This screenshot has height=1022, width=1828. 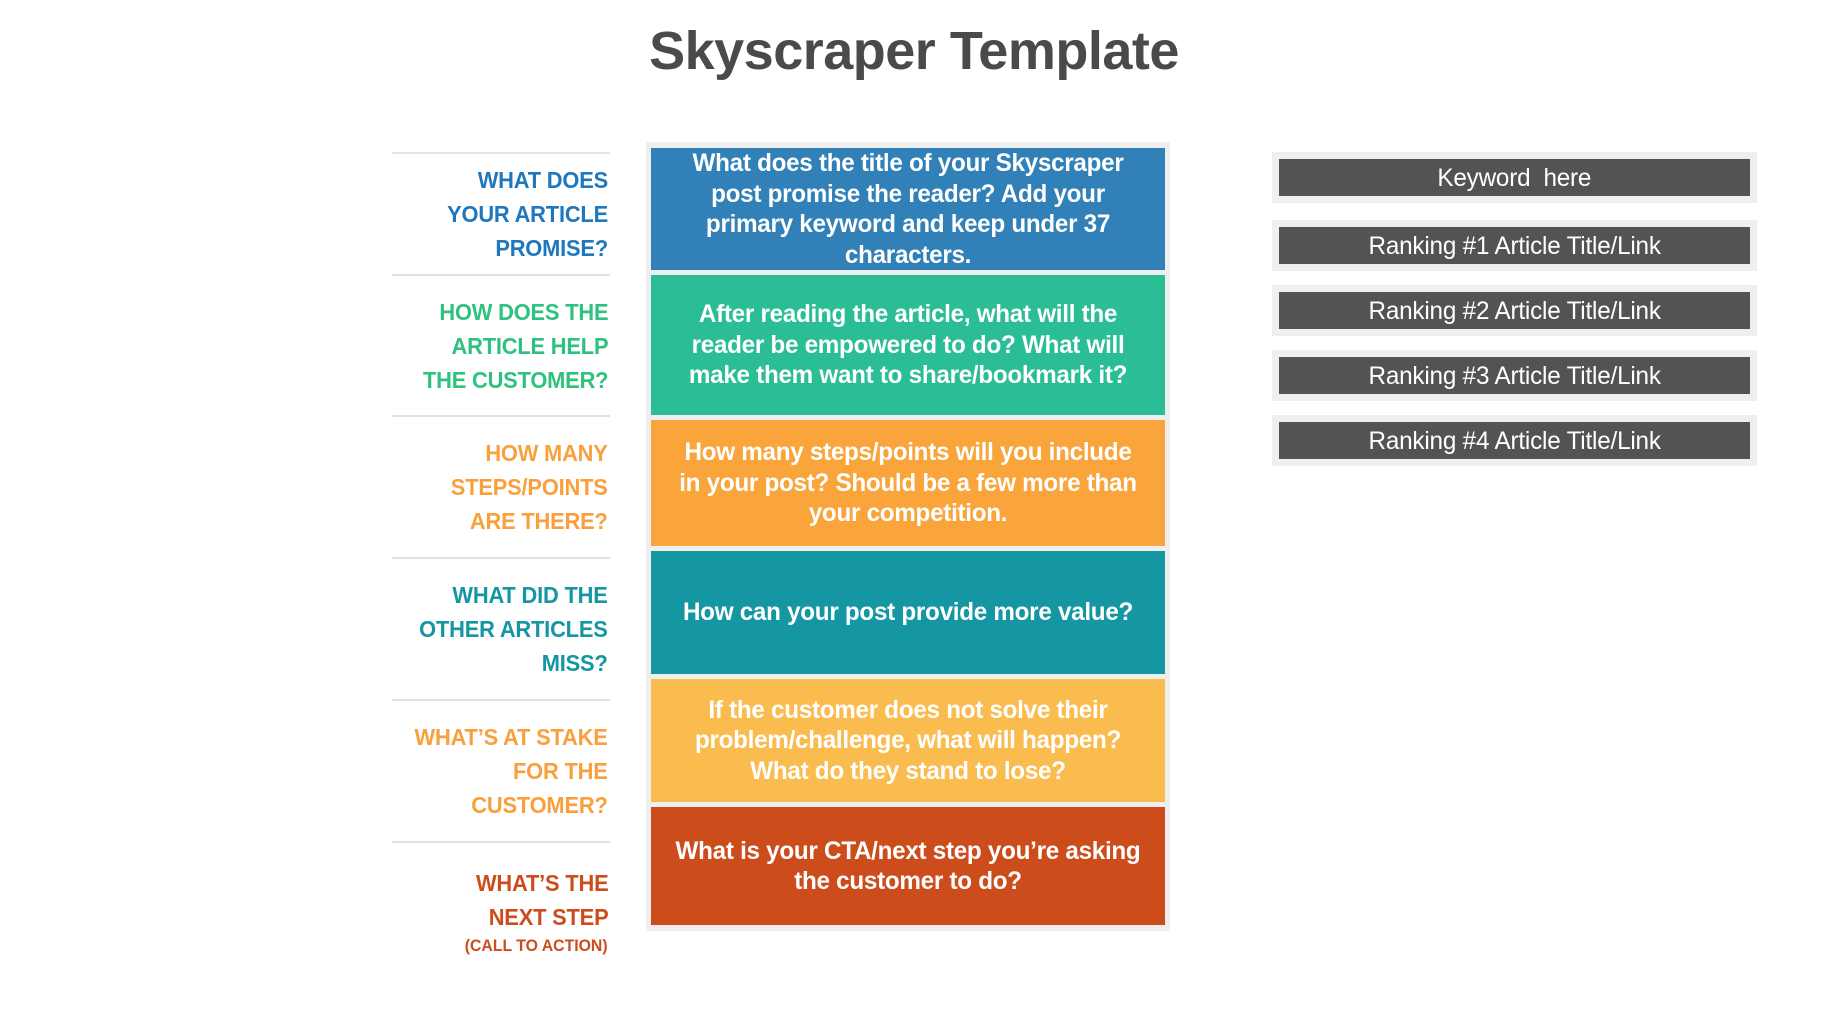 I want to click on ranking-button-label: Ranking #4 Article Title/Link, so click(x=1514, y=440).